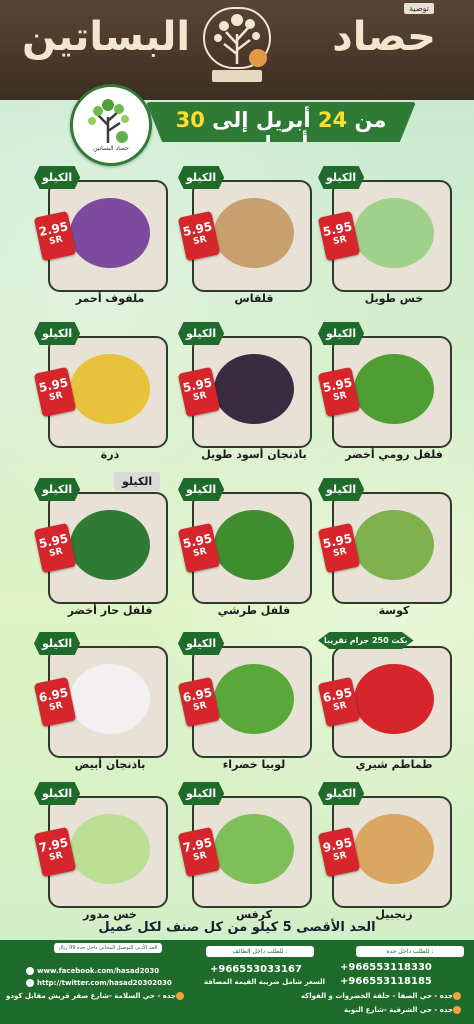  I want to click on product-card: الكيلو 7.95 SR خس مدور, so click(100, 851).